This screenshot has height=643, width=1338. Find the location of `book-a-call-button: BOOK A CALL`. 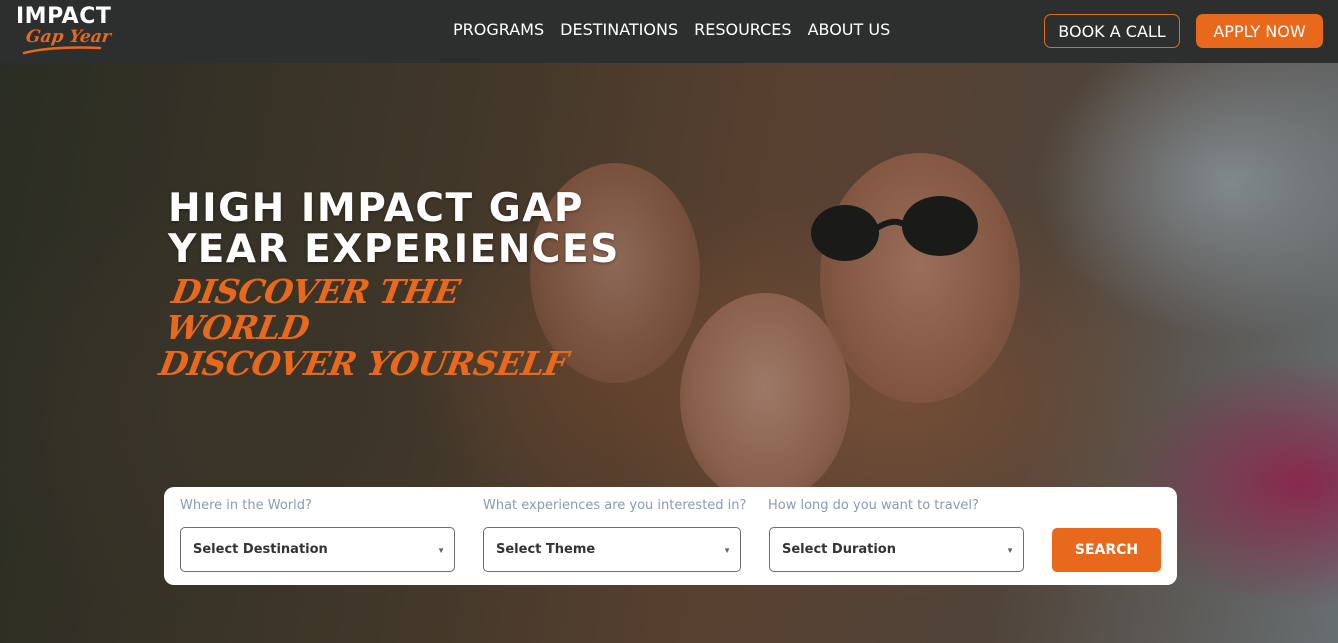

book-a-call-button: BOOK A CALL is located at coordinates (1112, 31).